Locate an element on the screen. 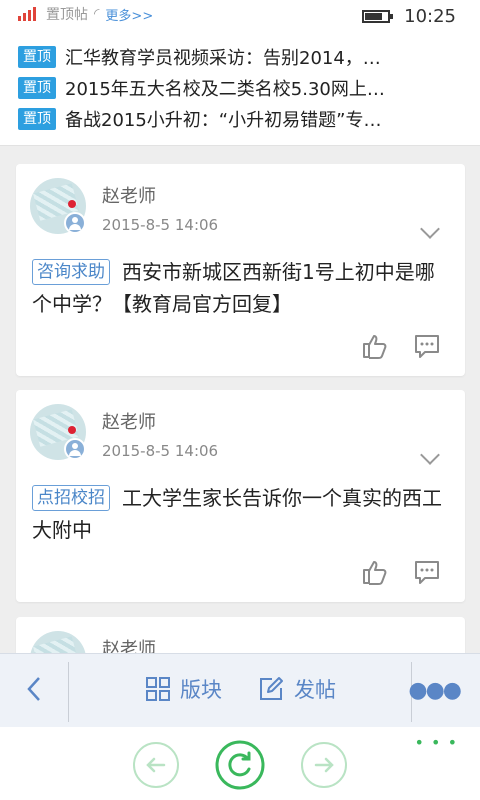  nav-forward-icon is located at coordinates (324, 765).